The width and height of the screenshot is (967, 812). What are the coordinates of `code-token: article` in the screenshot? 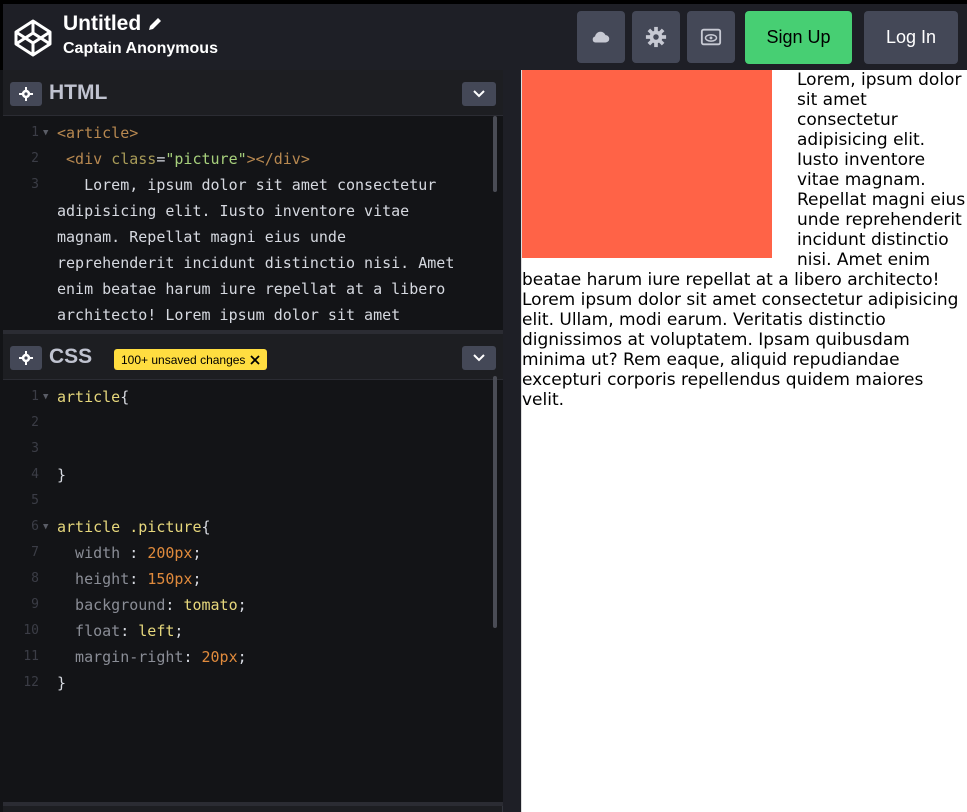 It's located at (89, 397).